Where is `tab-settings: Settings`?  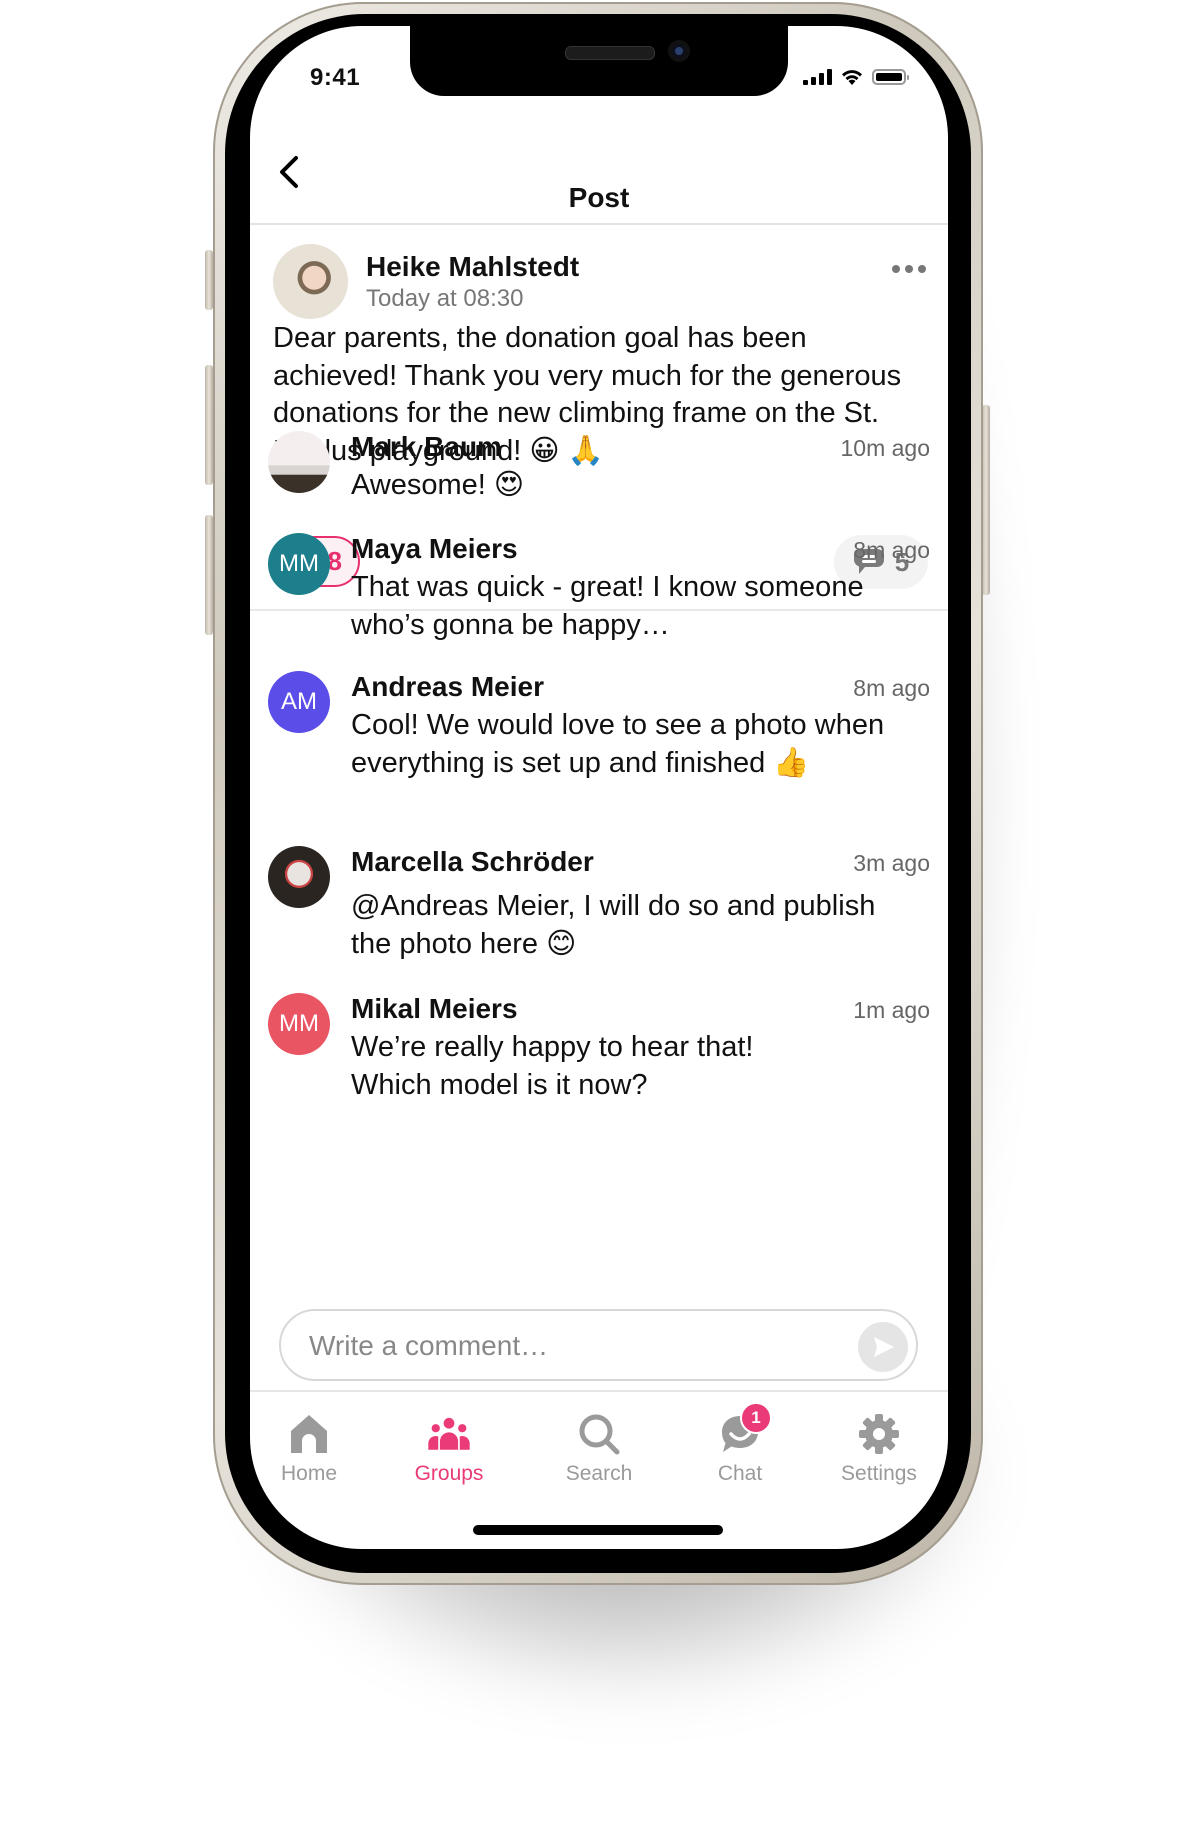
tab-settings: Settings is located at coordinates (878, 1448).